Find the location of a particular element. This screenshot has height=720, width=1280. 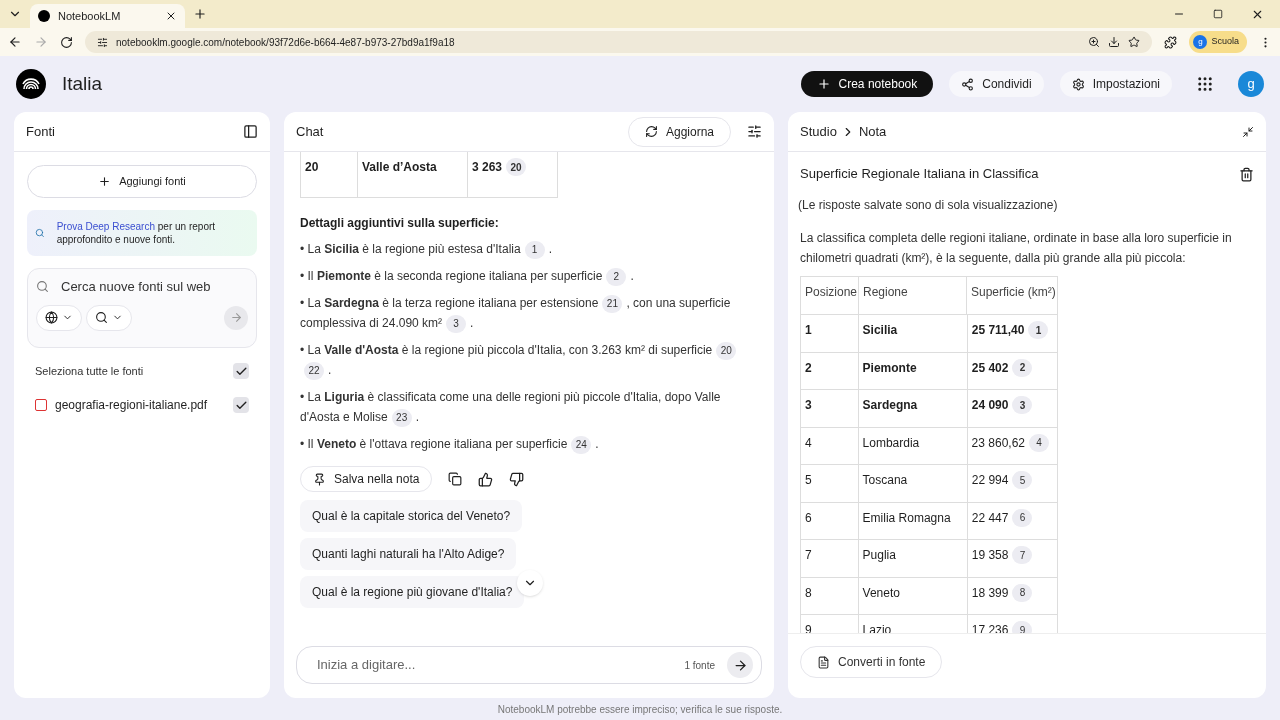

citation-chip: 24 is located at coordinates (581, 444).